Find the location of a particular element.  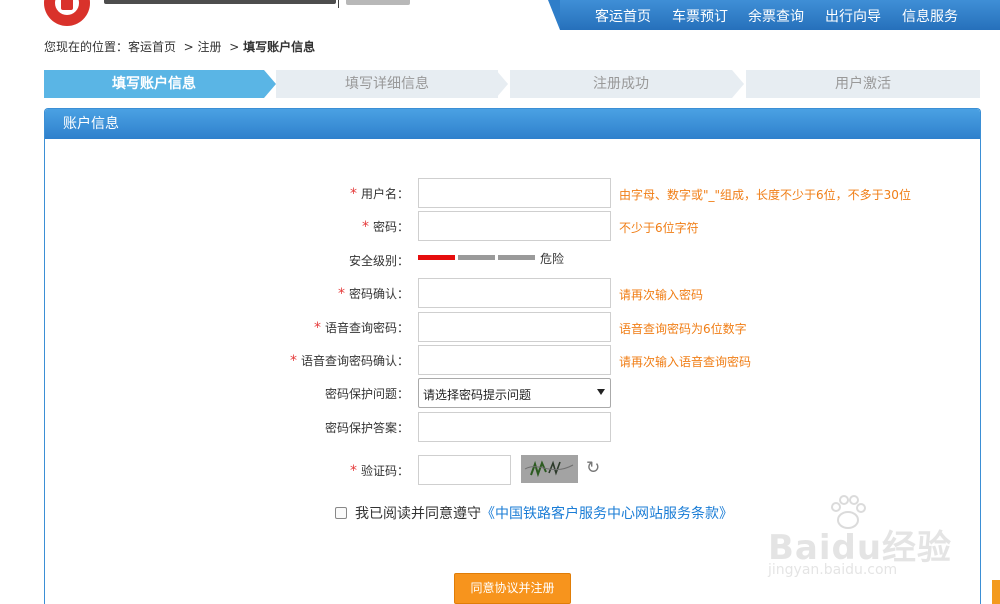

watermark-url: jingyan.baidu.com is located at coordinates (833, 570).